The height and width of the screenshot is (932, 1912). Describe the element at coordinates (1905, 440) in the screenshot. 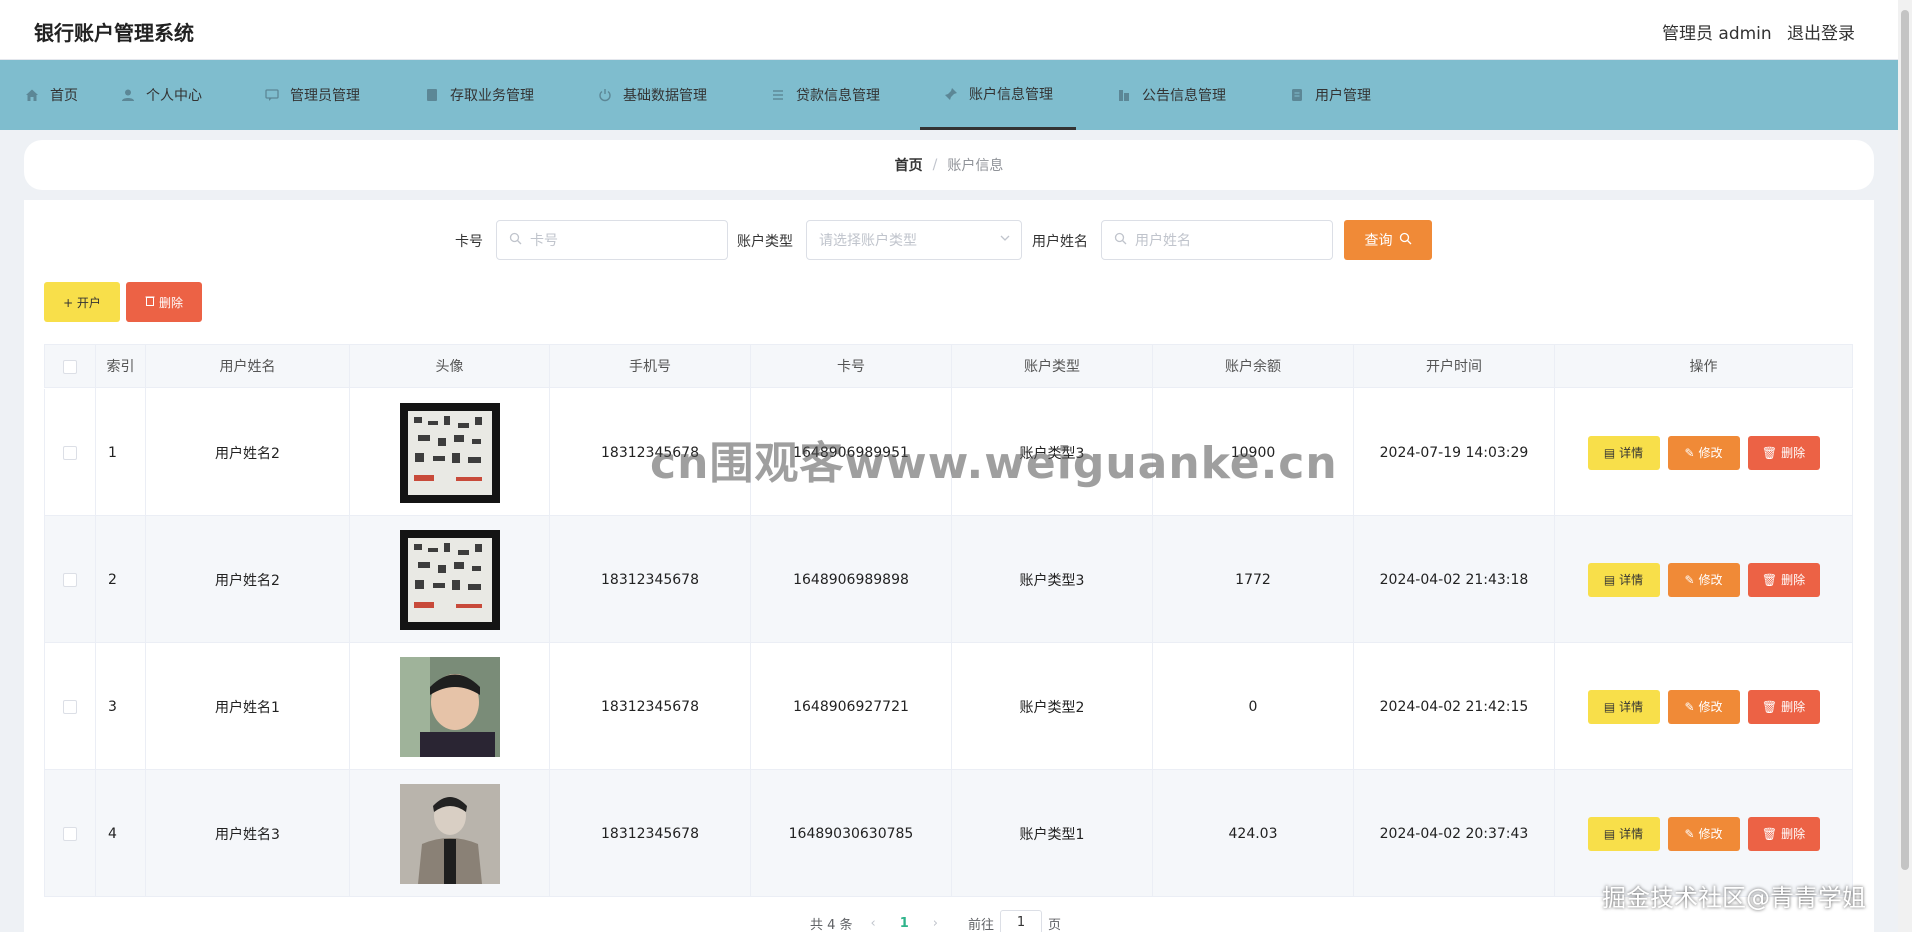

I see `scrollbar-thumb` at that location.